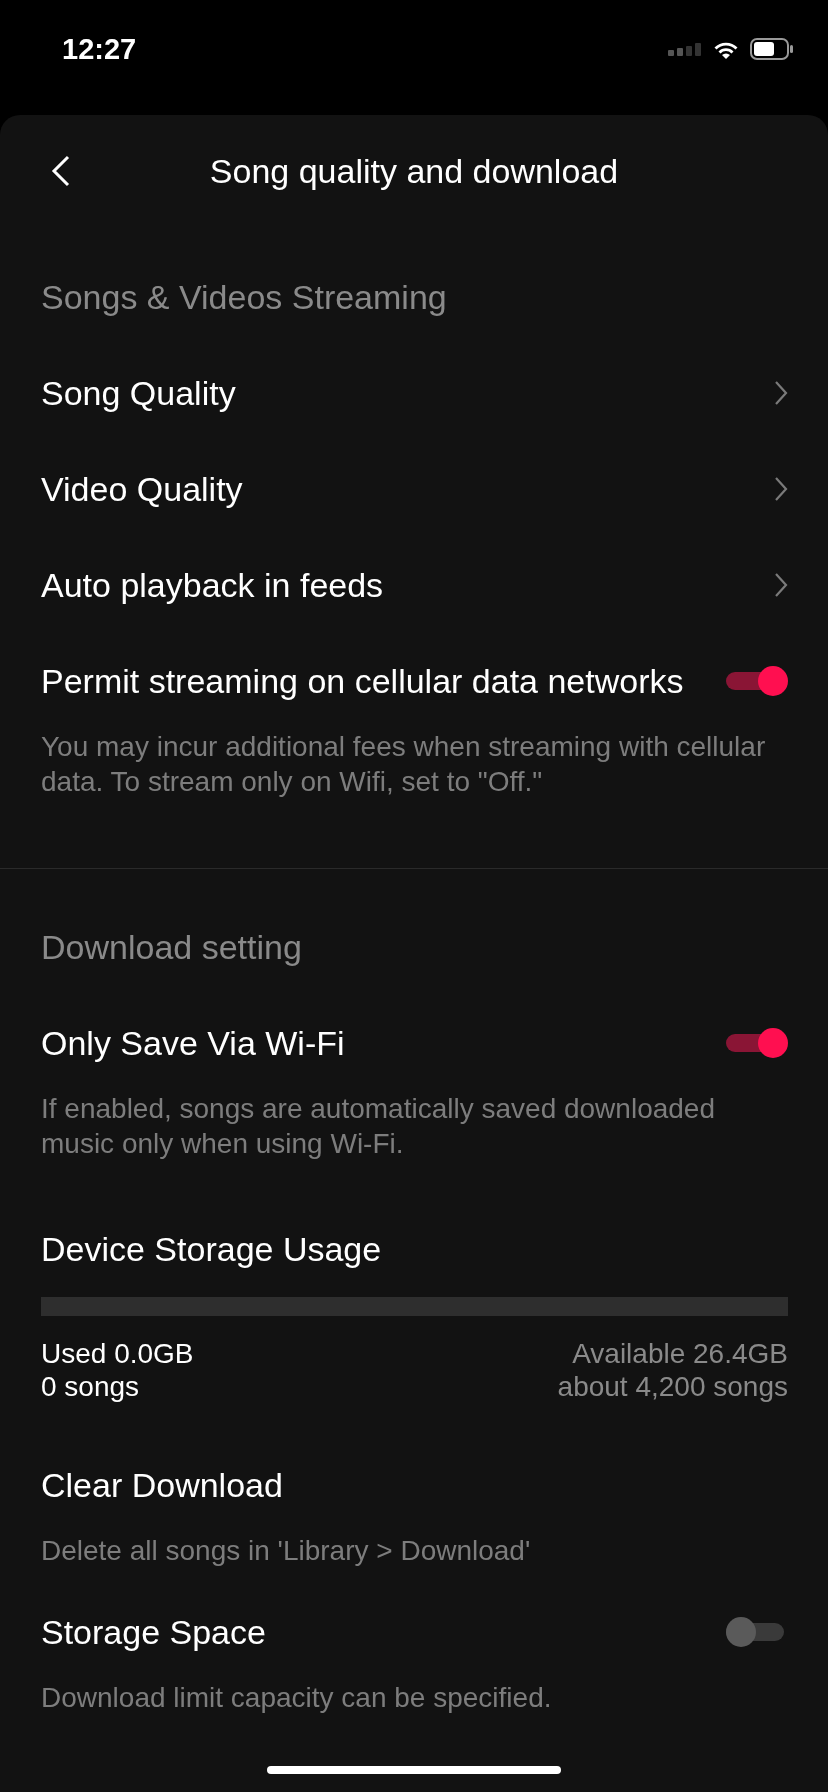 Image resolution: width=828 pixels, height=1792 pixels. What do you see at coordinates (414, 171) in the screenshot?
I see `page-title: Song quality and download` at bounding box center [414, 171].